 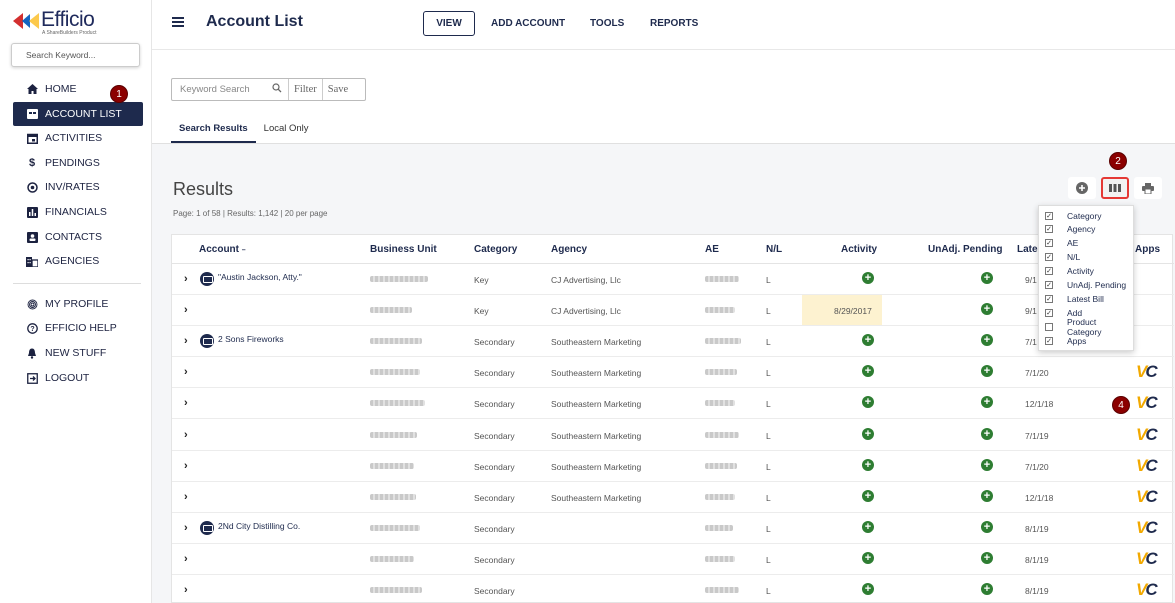 I want to click on sidebar-item-account-list: ACCOUNT LIST, so click(x=78, y=114).